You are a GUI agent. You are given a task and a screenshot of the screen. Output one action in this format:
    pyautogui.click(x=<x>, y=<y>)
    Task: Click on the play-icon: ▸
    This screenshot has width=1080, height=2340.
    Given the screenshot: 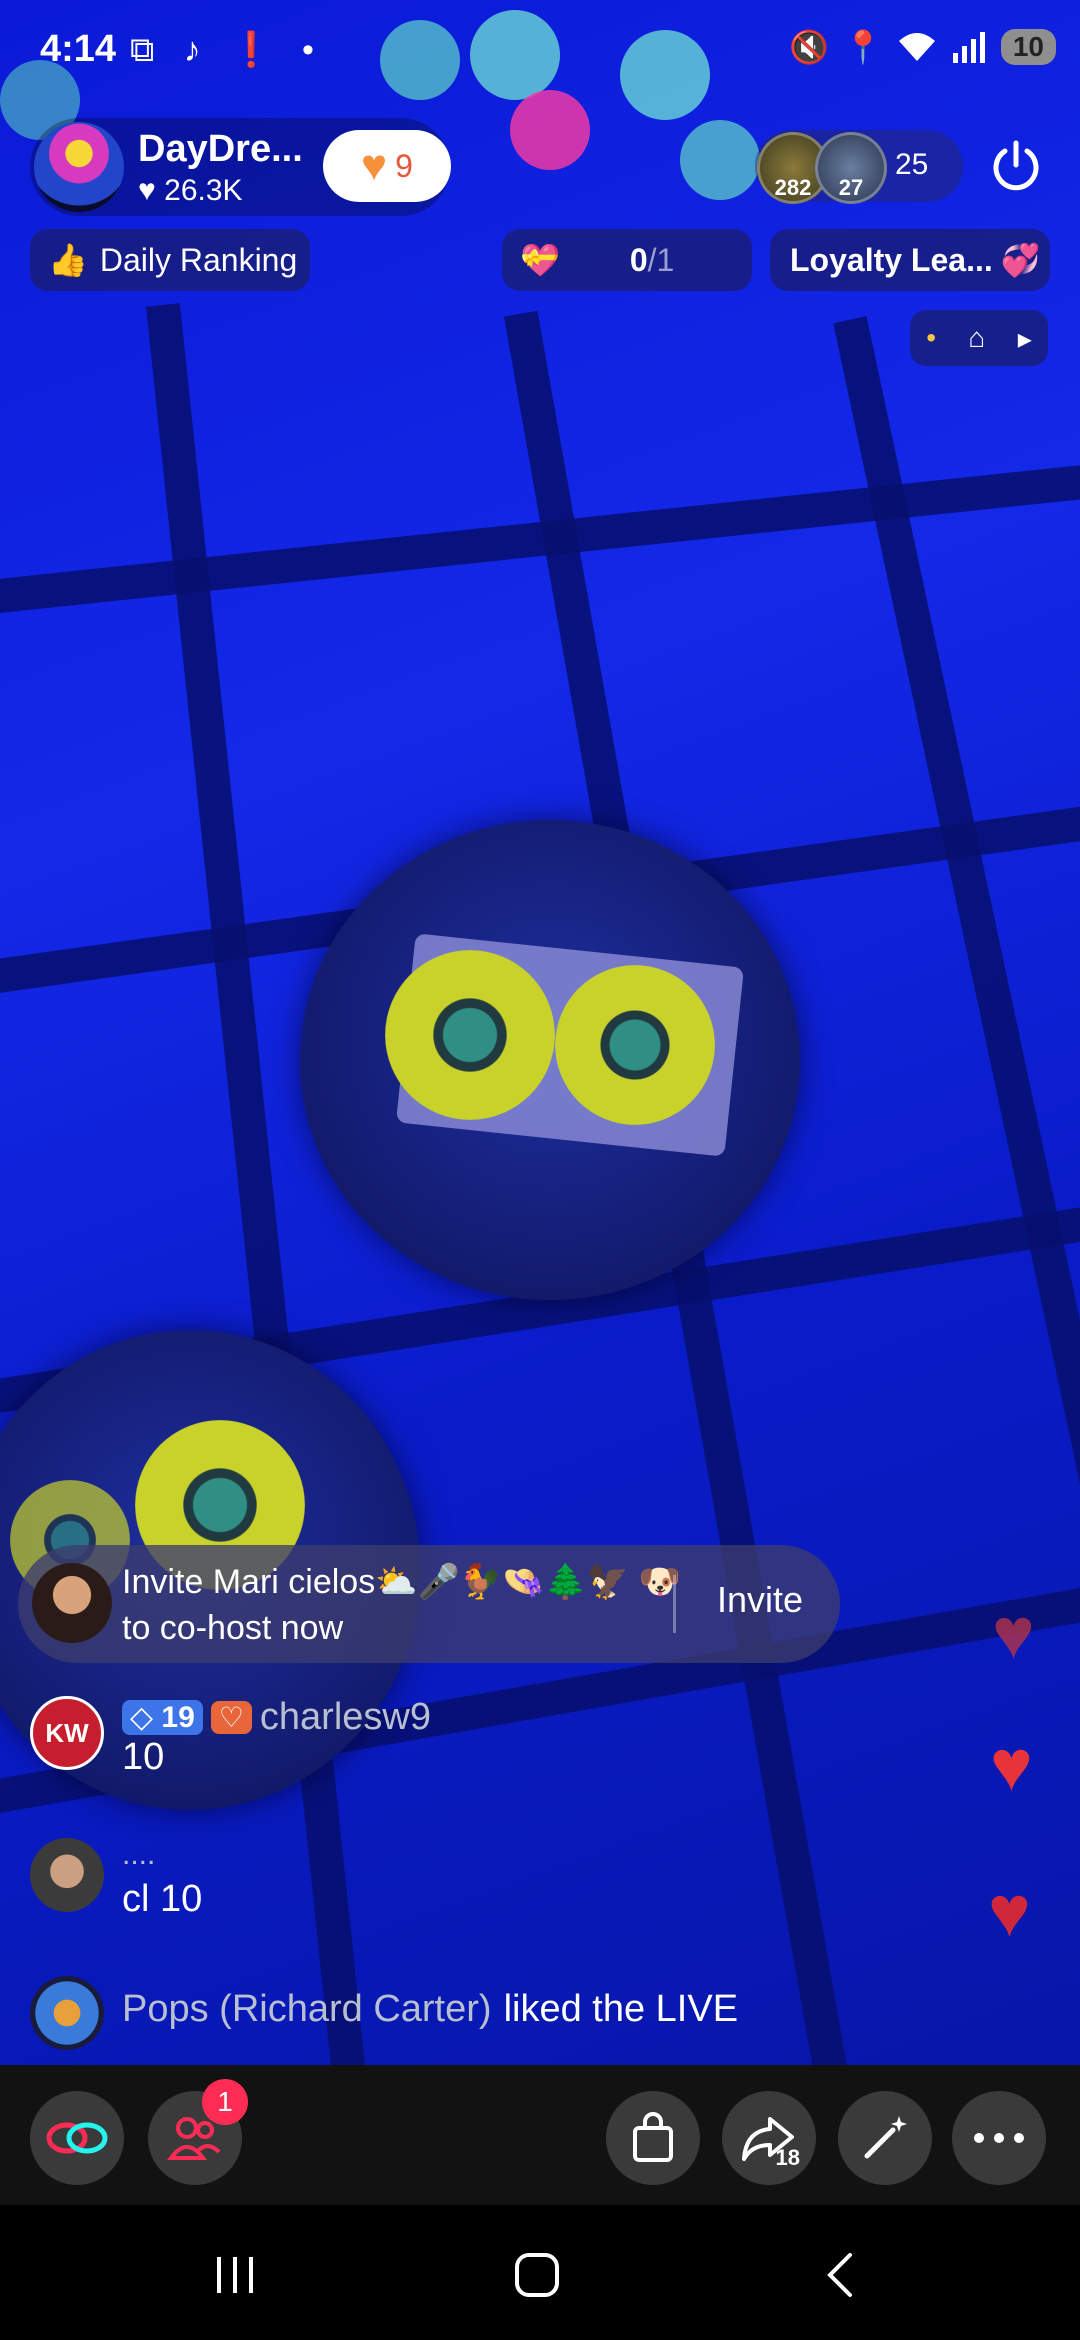 What is the action you would take?
    pyautogui.click(x=1024, y=338)
    